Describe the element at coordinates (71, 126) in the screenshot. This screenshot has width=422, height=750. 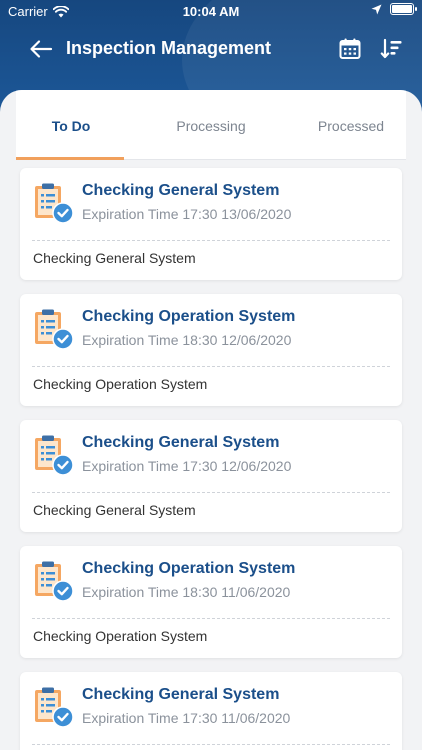
I see `tab-to-do: To Do` at that location.